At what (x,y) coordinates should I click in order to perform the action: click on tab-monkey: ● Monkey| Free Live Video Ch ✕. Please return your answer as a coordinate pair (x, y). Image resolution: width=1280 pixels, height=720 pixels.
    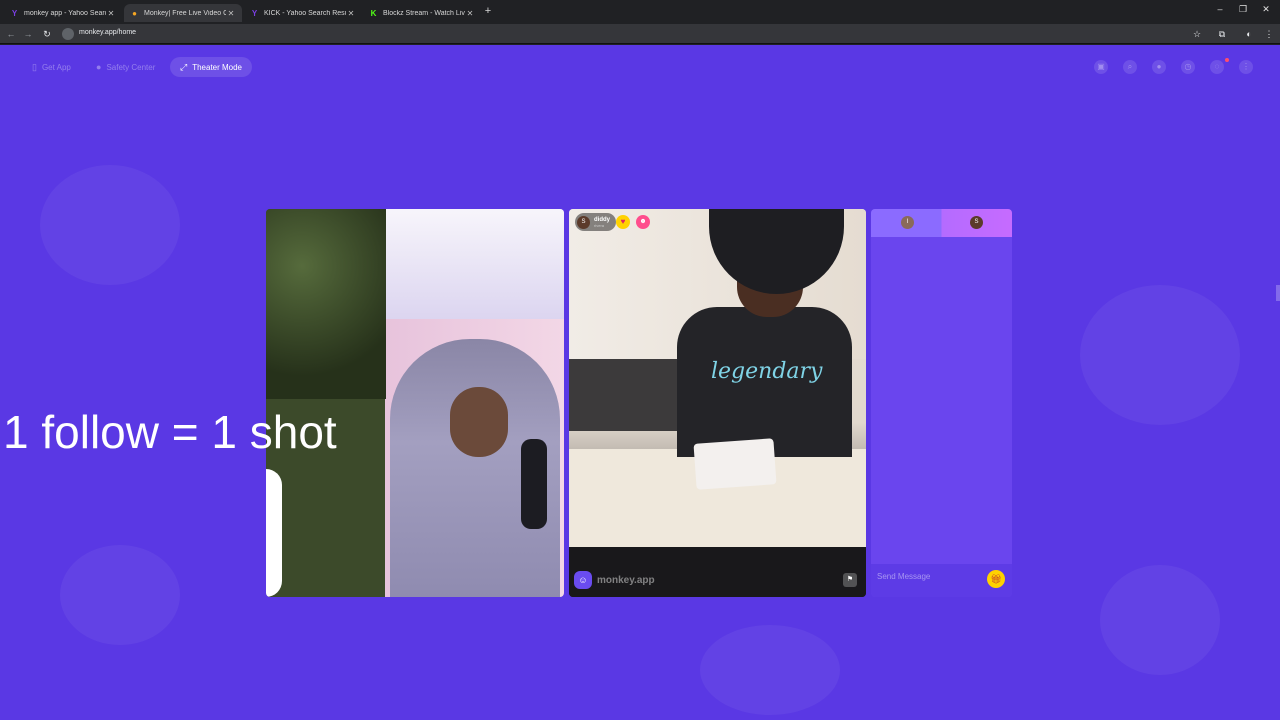
    Looking at the image, I should click on (183, 13).